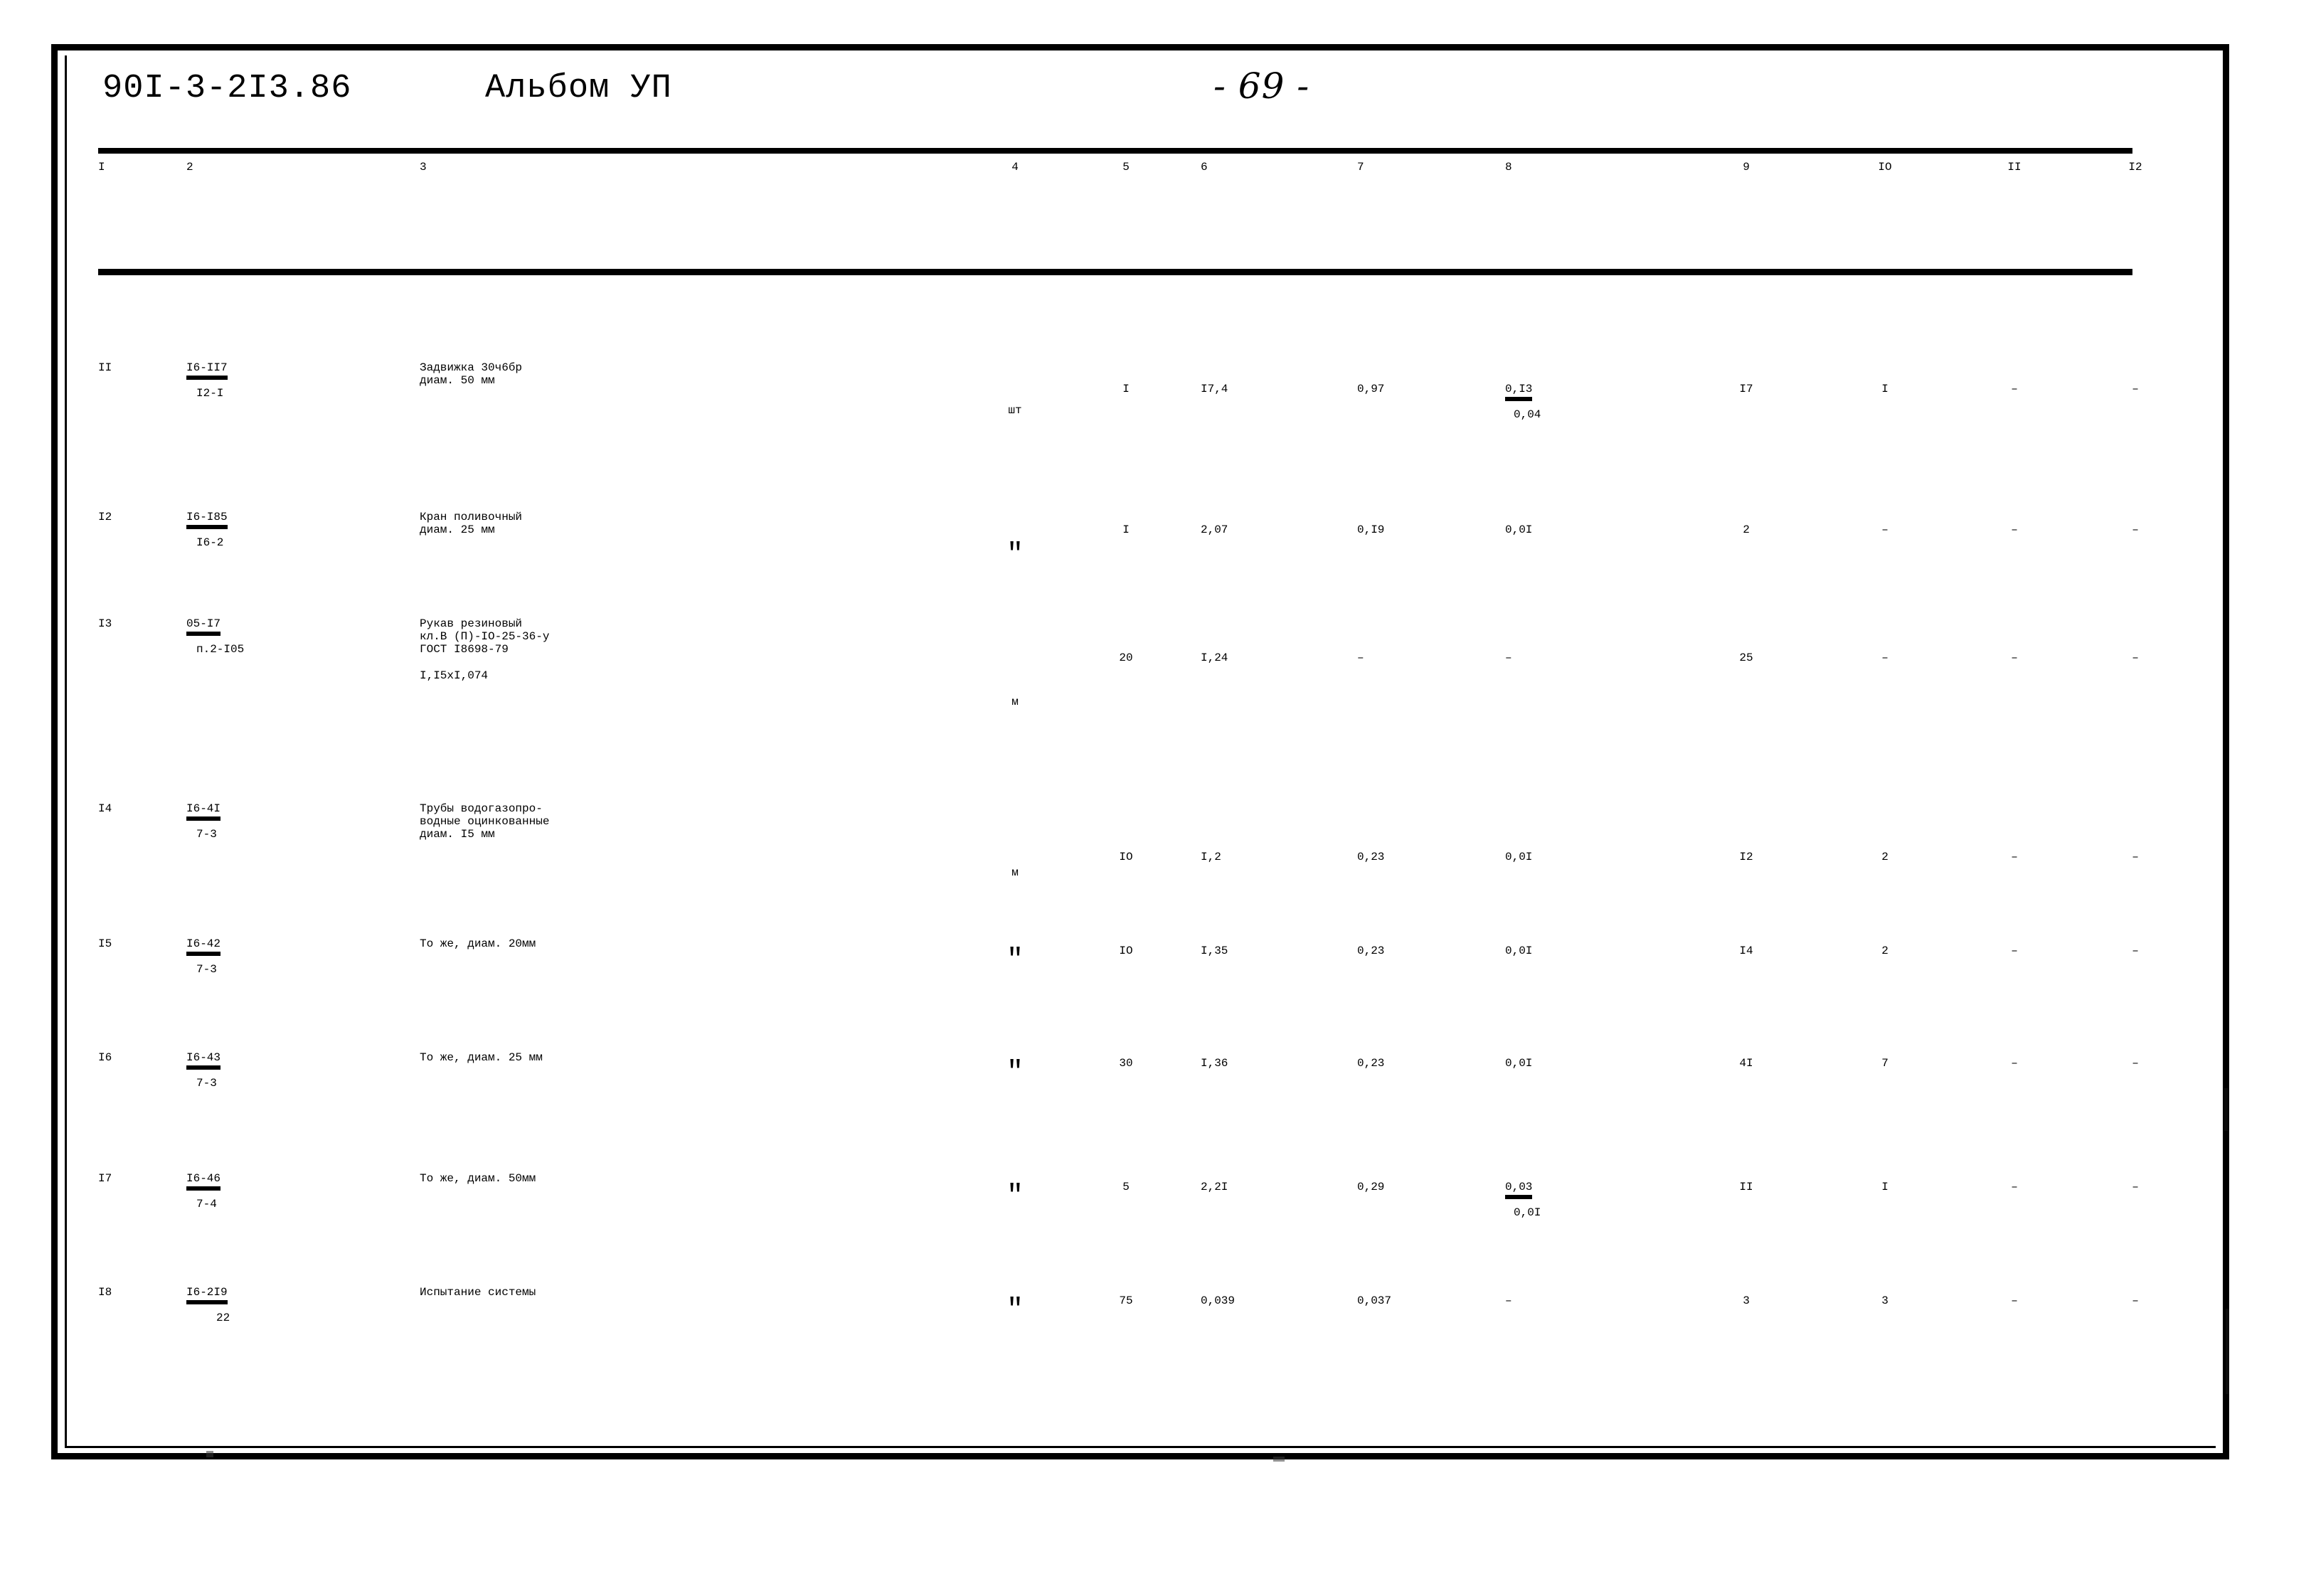  I want to click on value-col10-cell: I, so click(1884, 1187).